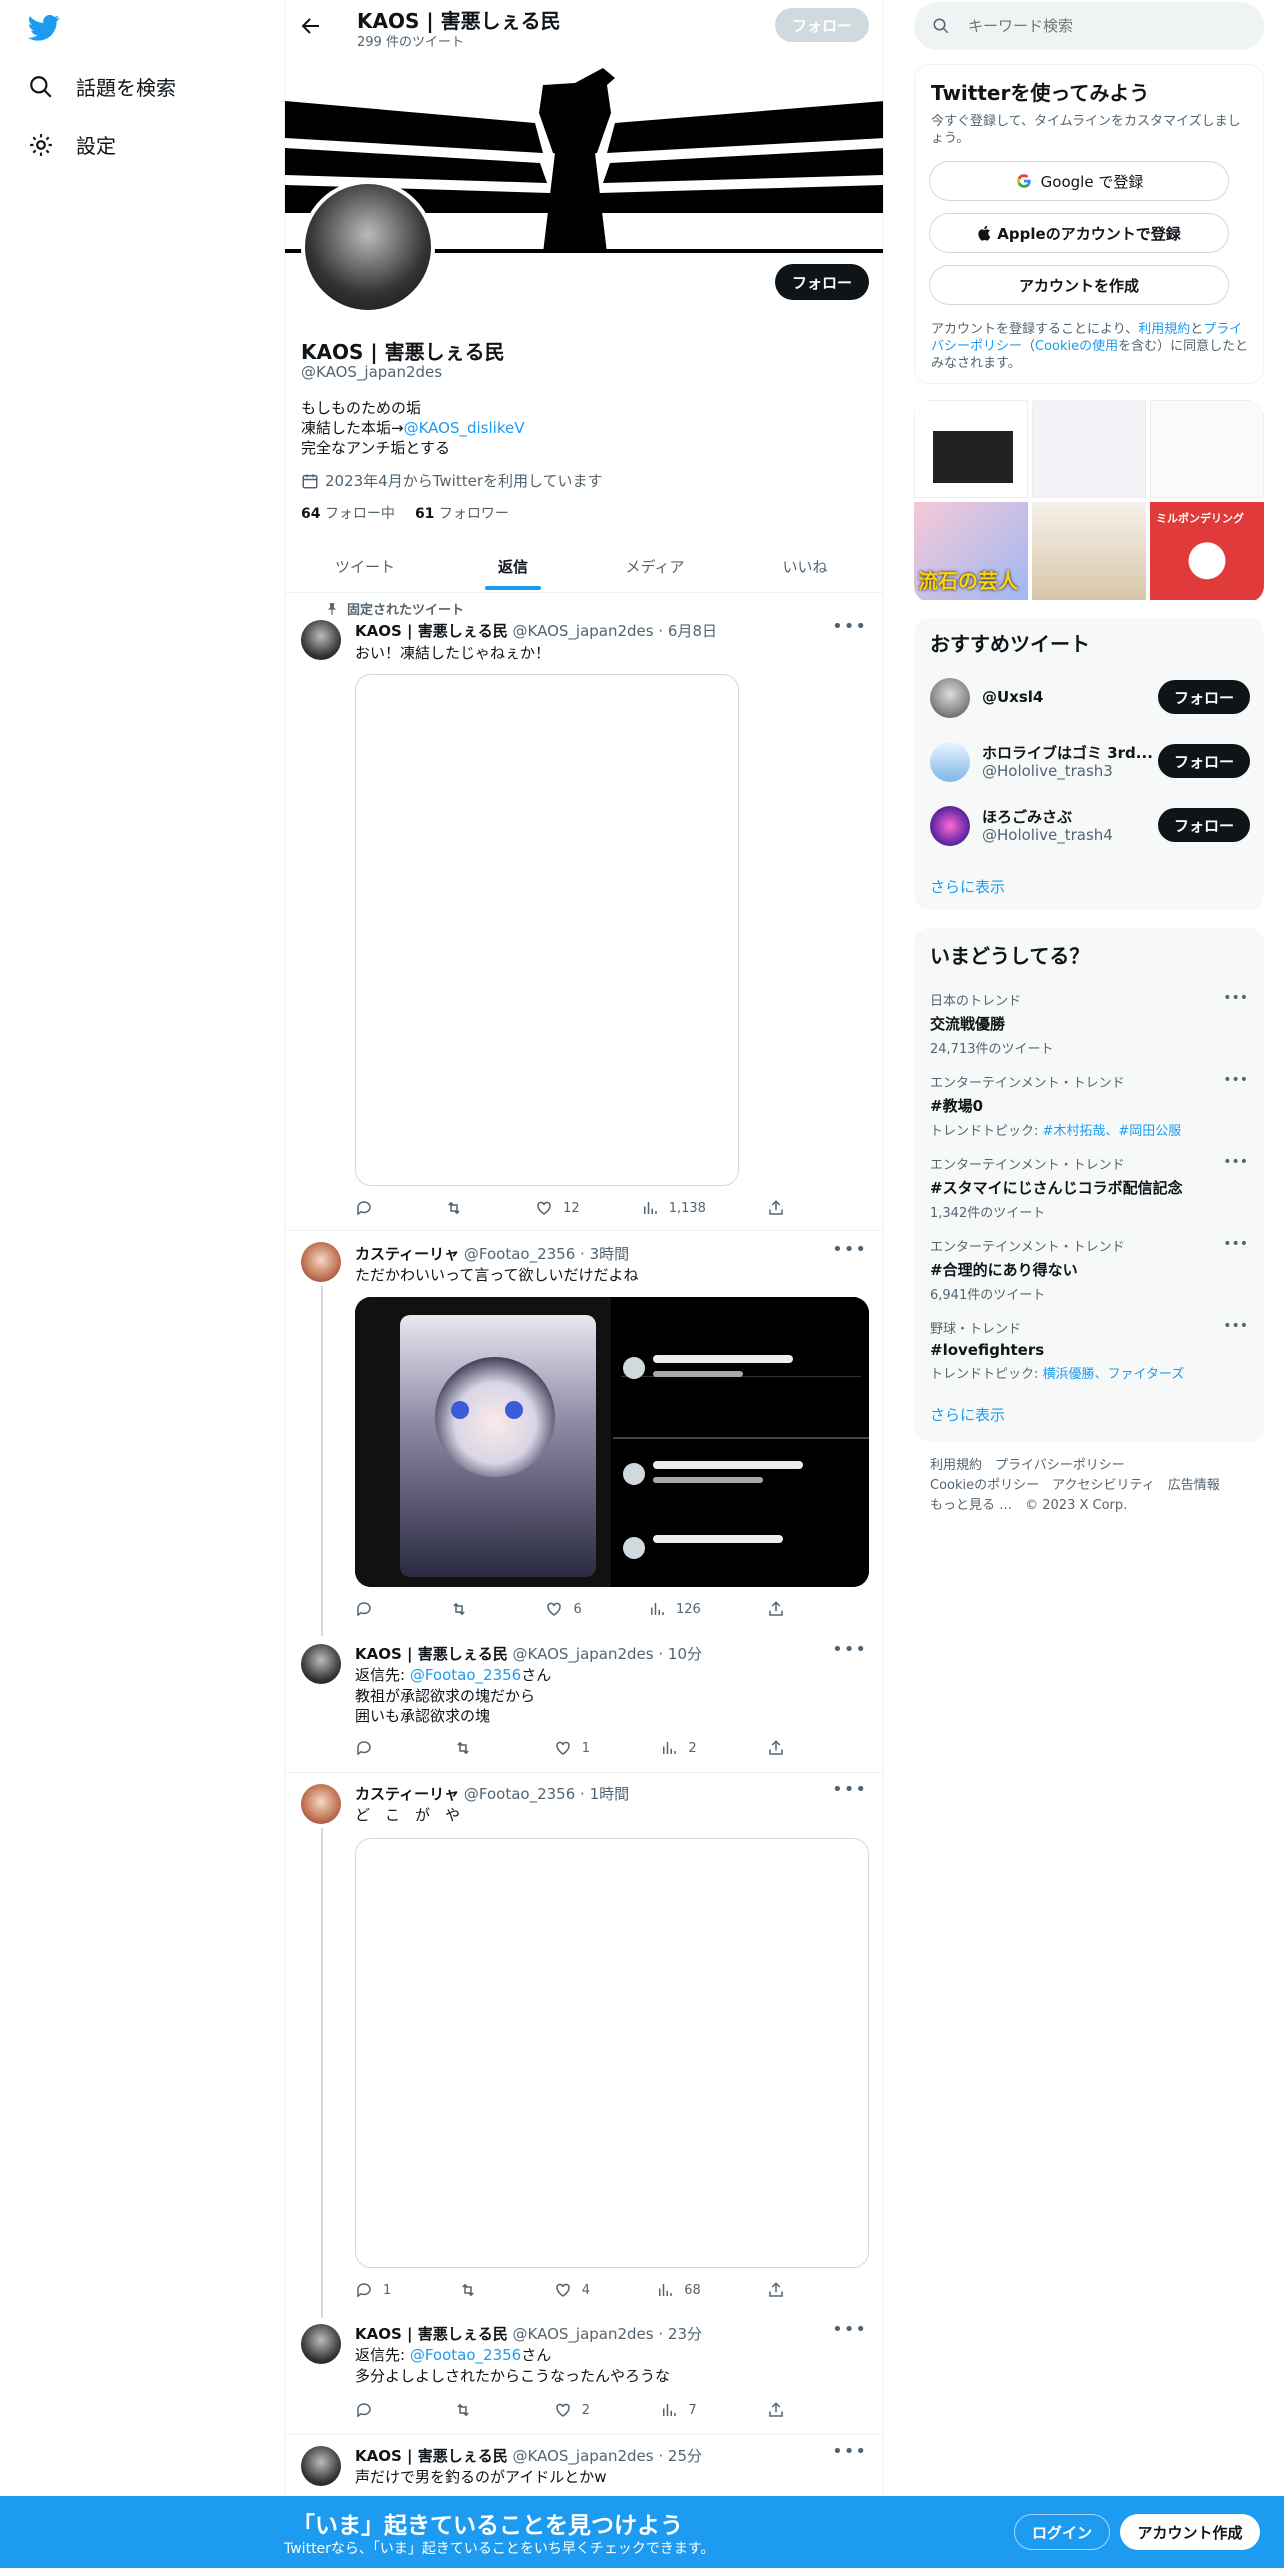 This screenshot has height=2568, width=1284. I want to click on tab-likes: いいね, so click(804, 566).